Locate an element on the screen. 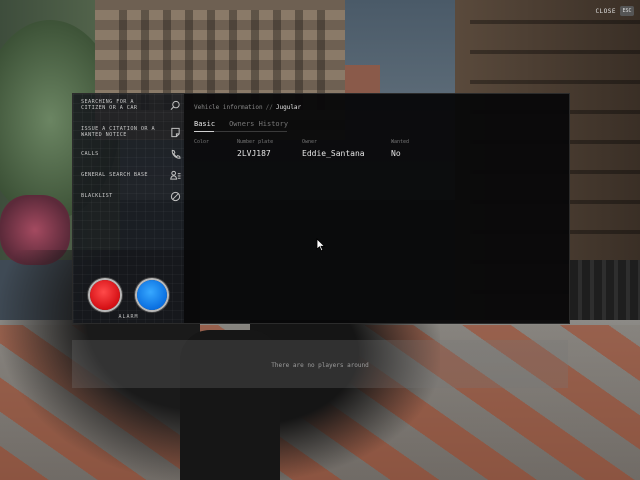 The image size is (640, 480). vehicle-model: Jugular is located at coordinates (288, 107).